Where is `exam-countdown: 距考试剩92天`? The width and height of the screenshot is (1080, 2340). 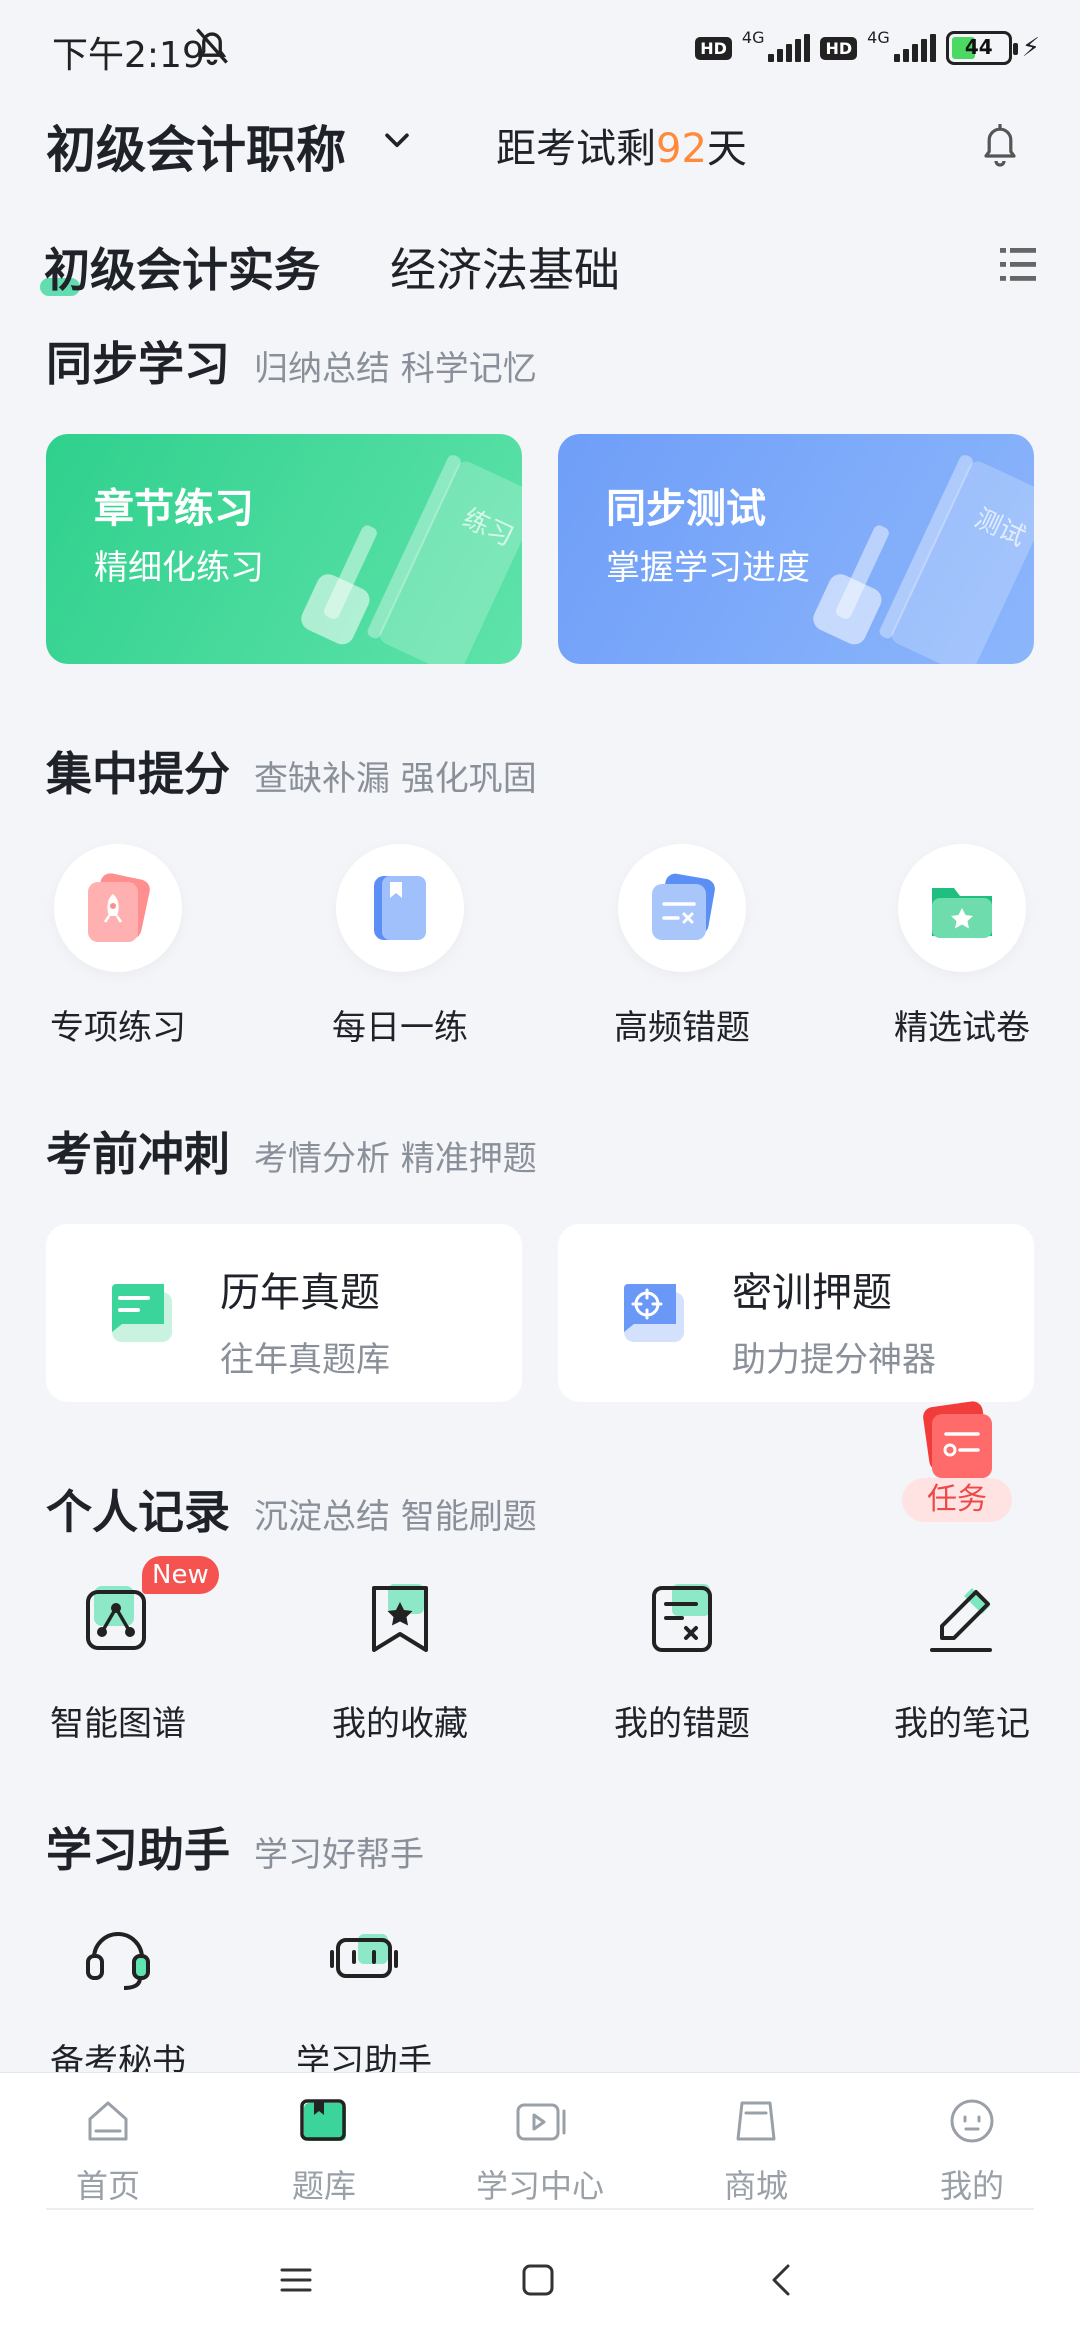 exam-countdown: 距考试剩92天 is located at coordinates (621, 145).